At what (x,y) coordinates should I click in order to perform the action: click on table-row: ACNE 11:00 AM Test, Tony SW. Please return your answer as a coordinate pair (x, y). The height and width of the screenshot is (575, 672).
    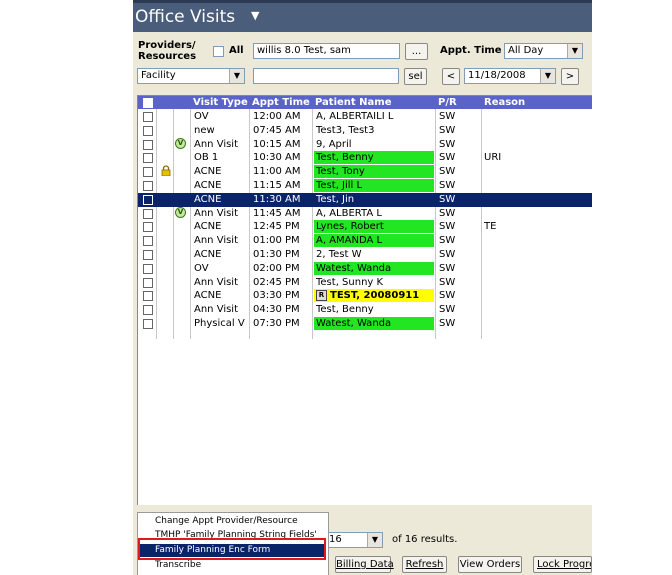
    Looking at the image, I should click on (365, 172).